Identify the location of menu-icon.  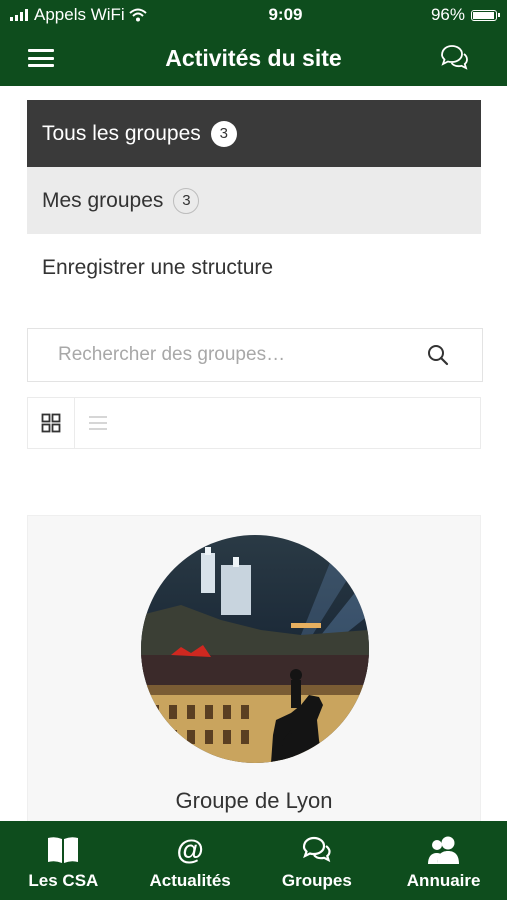
(41, 58).